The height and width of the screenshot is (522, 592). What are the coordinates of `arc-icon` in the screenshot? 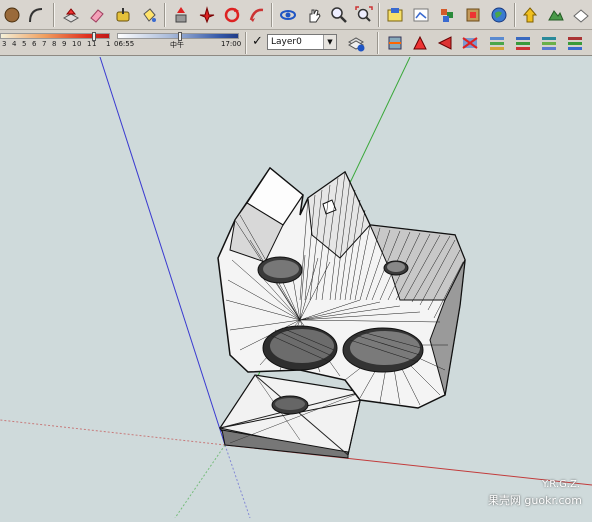 It's located at (36, 15).